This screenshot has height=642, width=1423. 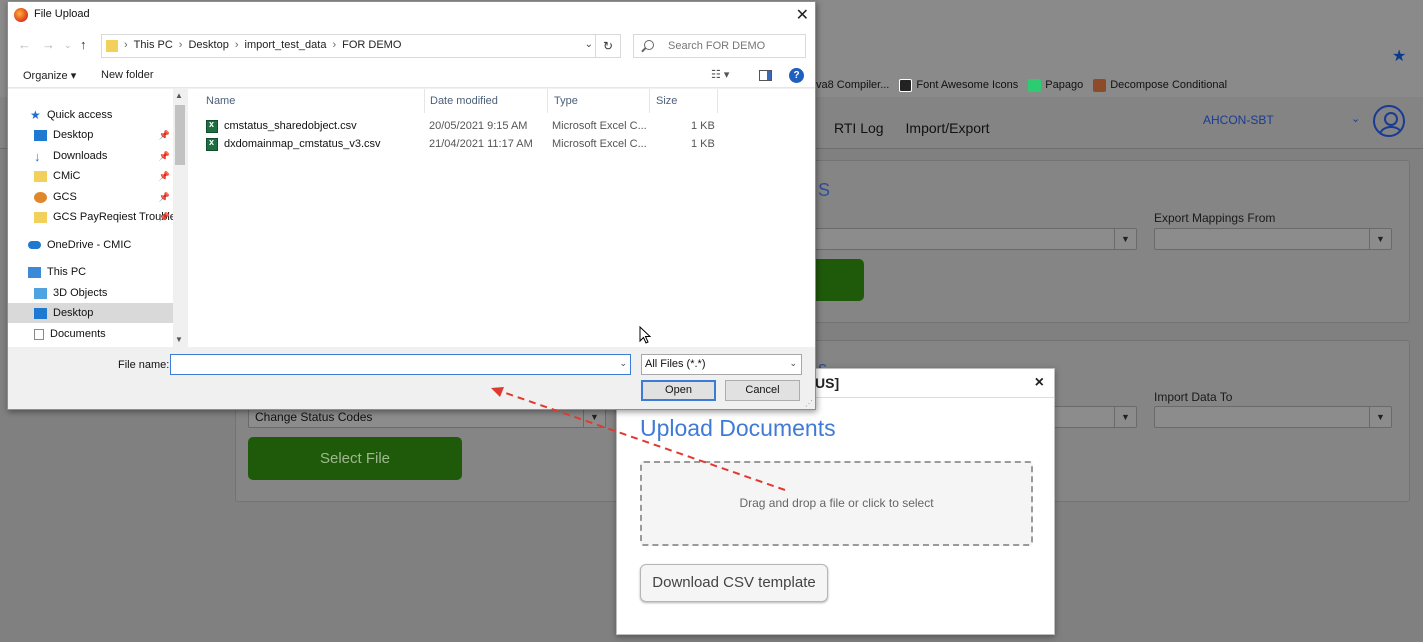 I want to click on folder-icon, so click(x=112, y=46).